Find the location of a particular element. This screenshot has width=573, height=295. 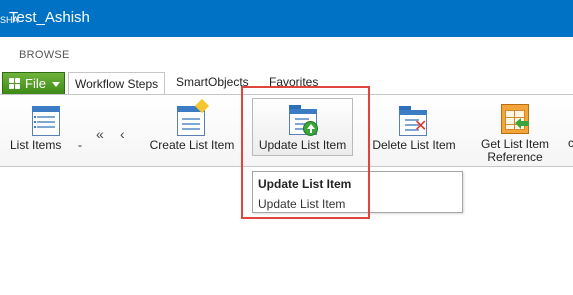

delete-list-item-label: Delete List Item is located at coordinates (414, 145).